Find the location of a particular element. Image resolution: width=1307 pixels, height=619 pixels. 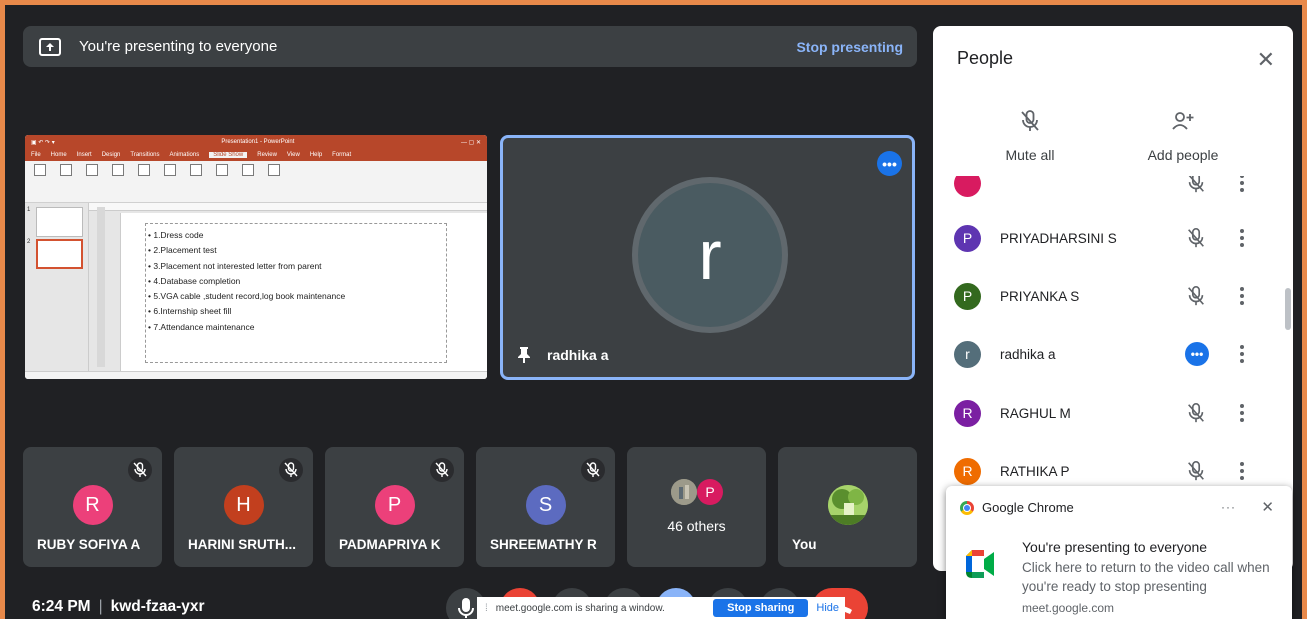

mute-all-button: Mute all is located at coordinates (1030, 136).